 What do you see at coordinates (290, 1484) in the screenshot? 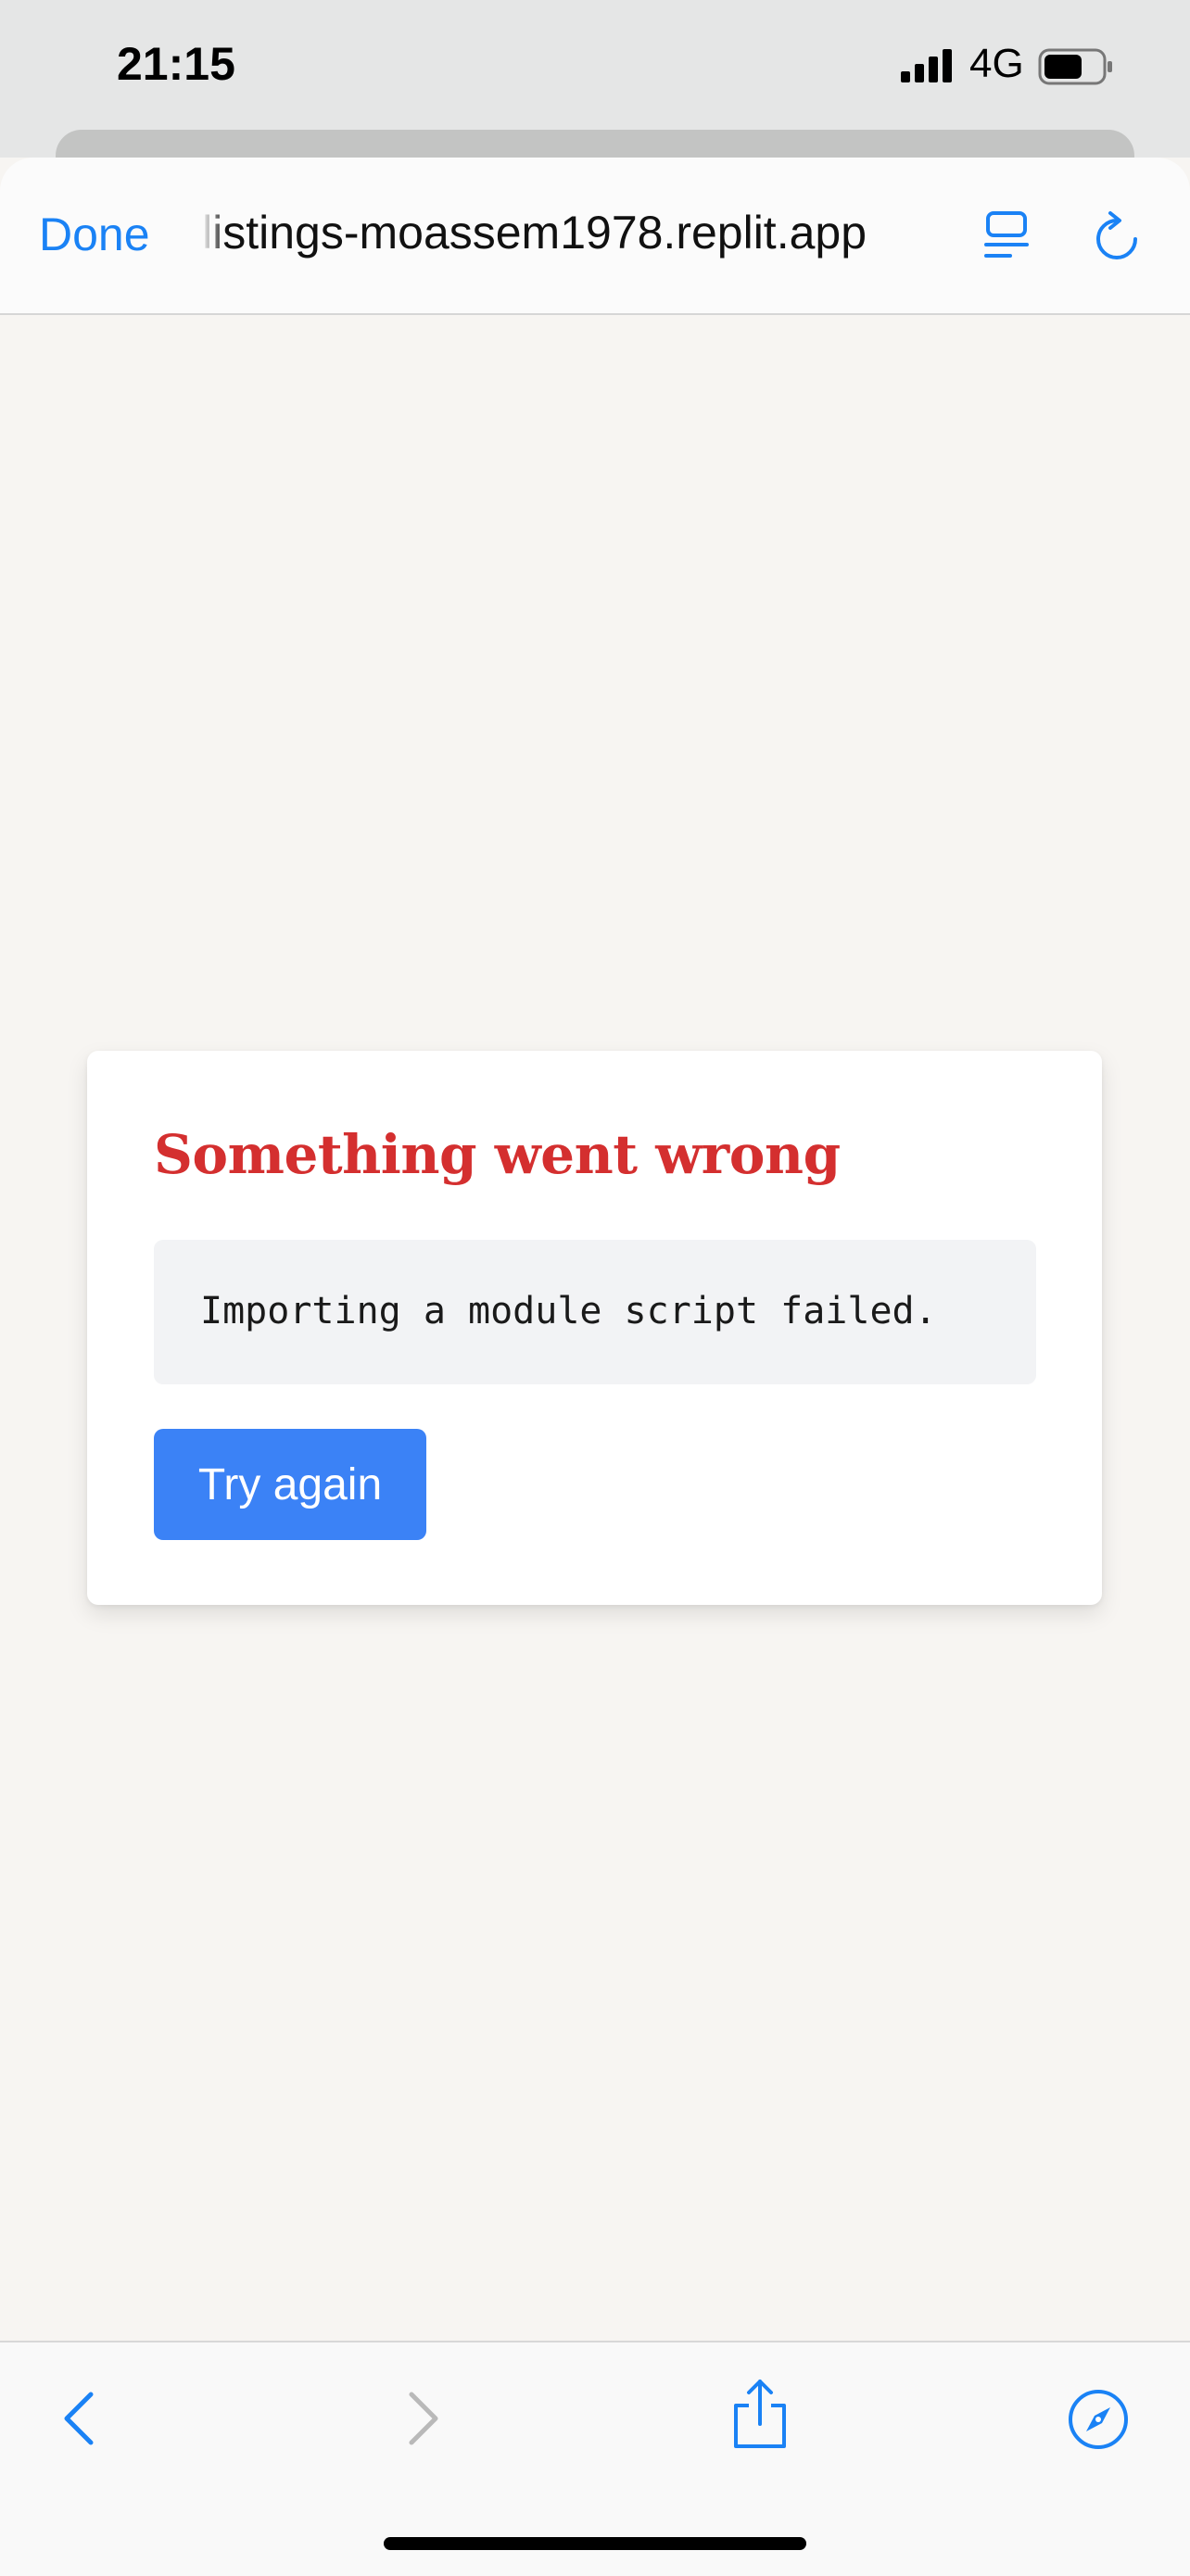
I see `try-again-button: Try again` at bounding box center [290, 1484].